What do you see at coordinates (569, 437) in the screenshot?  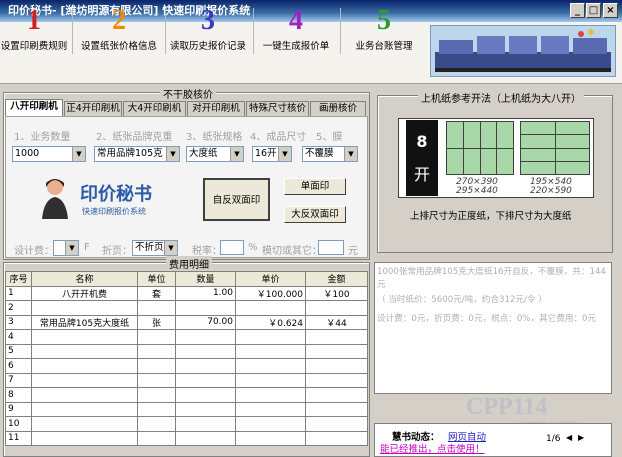 I see `news-prev-icon: ◀` at bounding box center [569, 437].